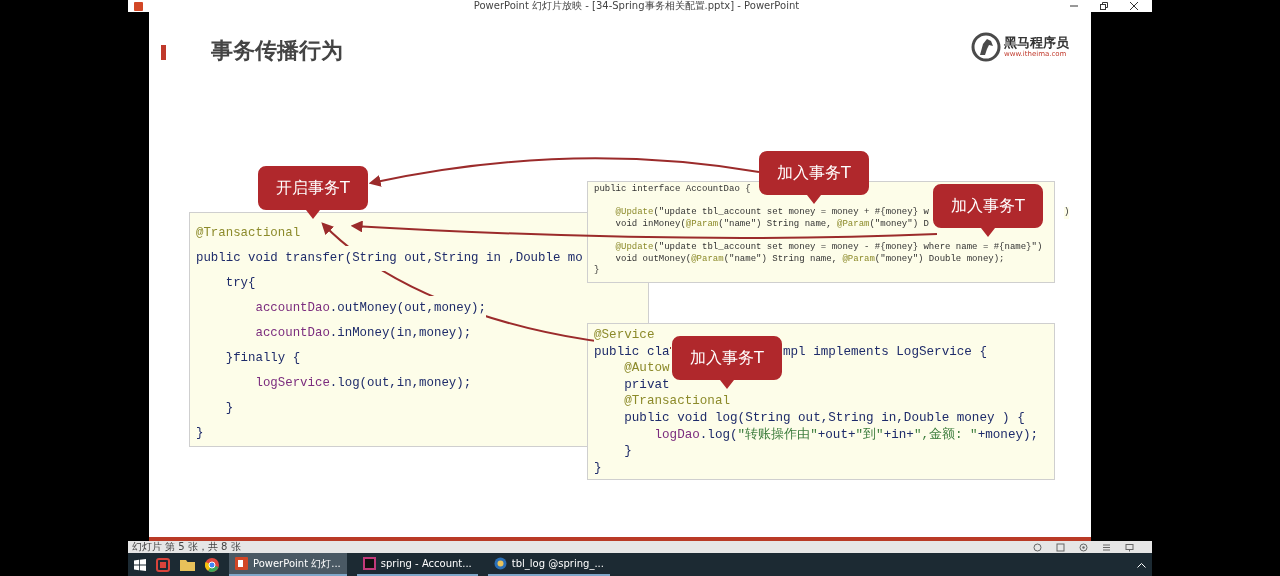  What do you see at coordinates (163, 564) in the screenshot?
I see `app-grid-icon` at bounding box center [163, 564].